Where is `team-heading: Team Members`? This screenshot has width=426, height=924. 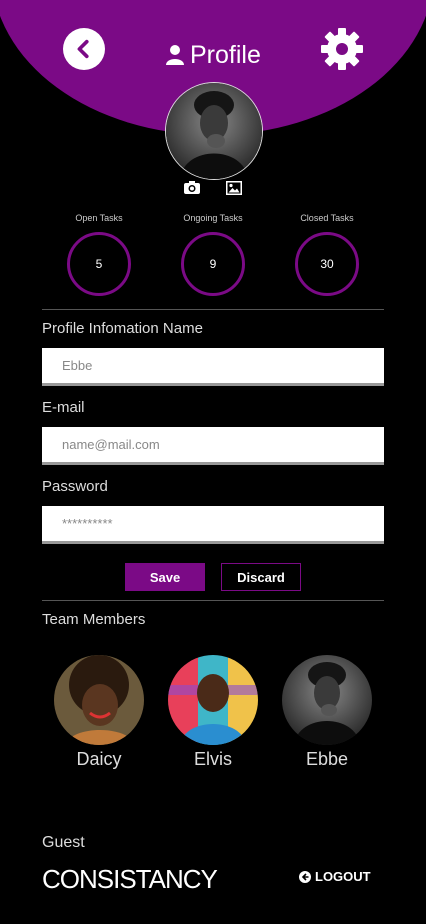 team-heading: Team Members is located at coordinates (94, 619).